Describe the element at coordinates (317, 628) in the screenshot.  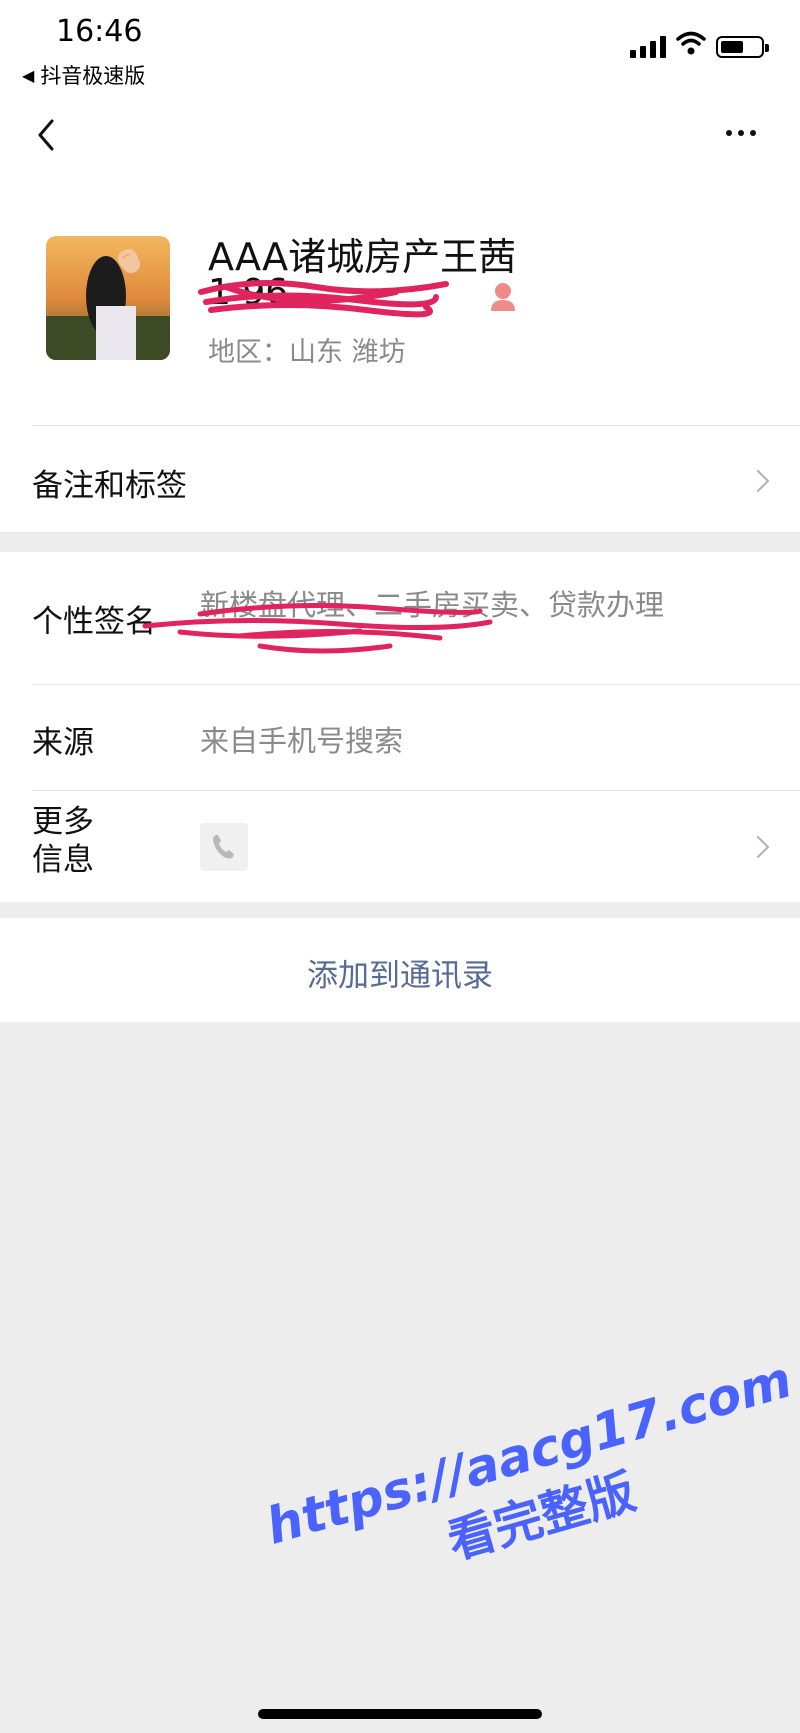
I see `signature-redaction-scribble` at that location.